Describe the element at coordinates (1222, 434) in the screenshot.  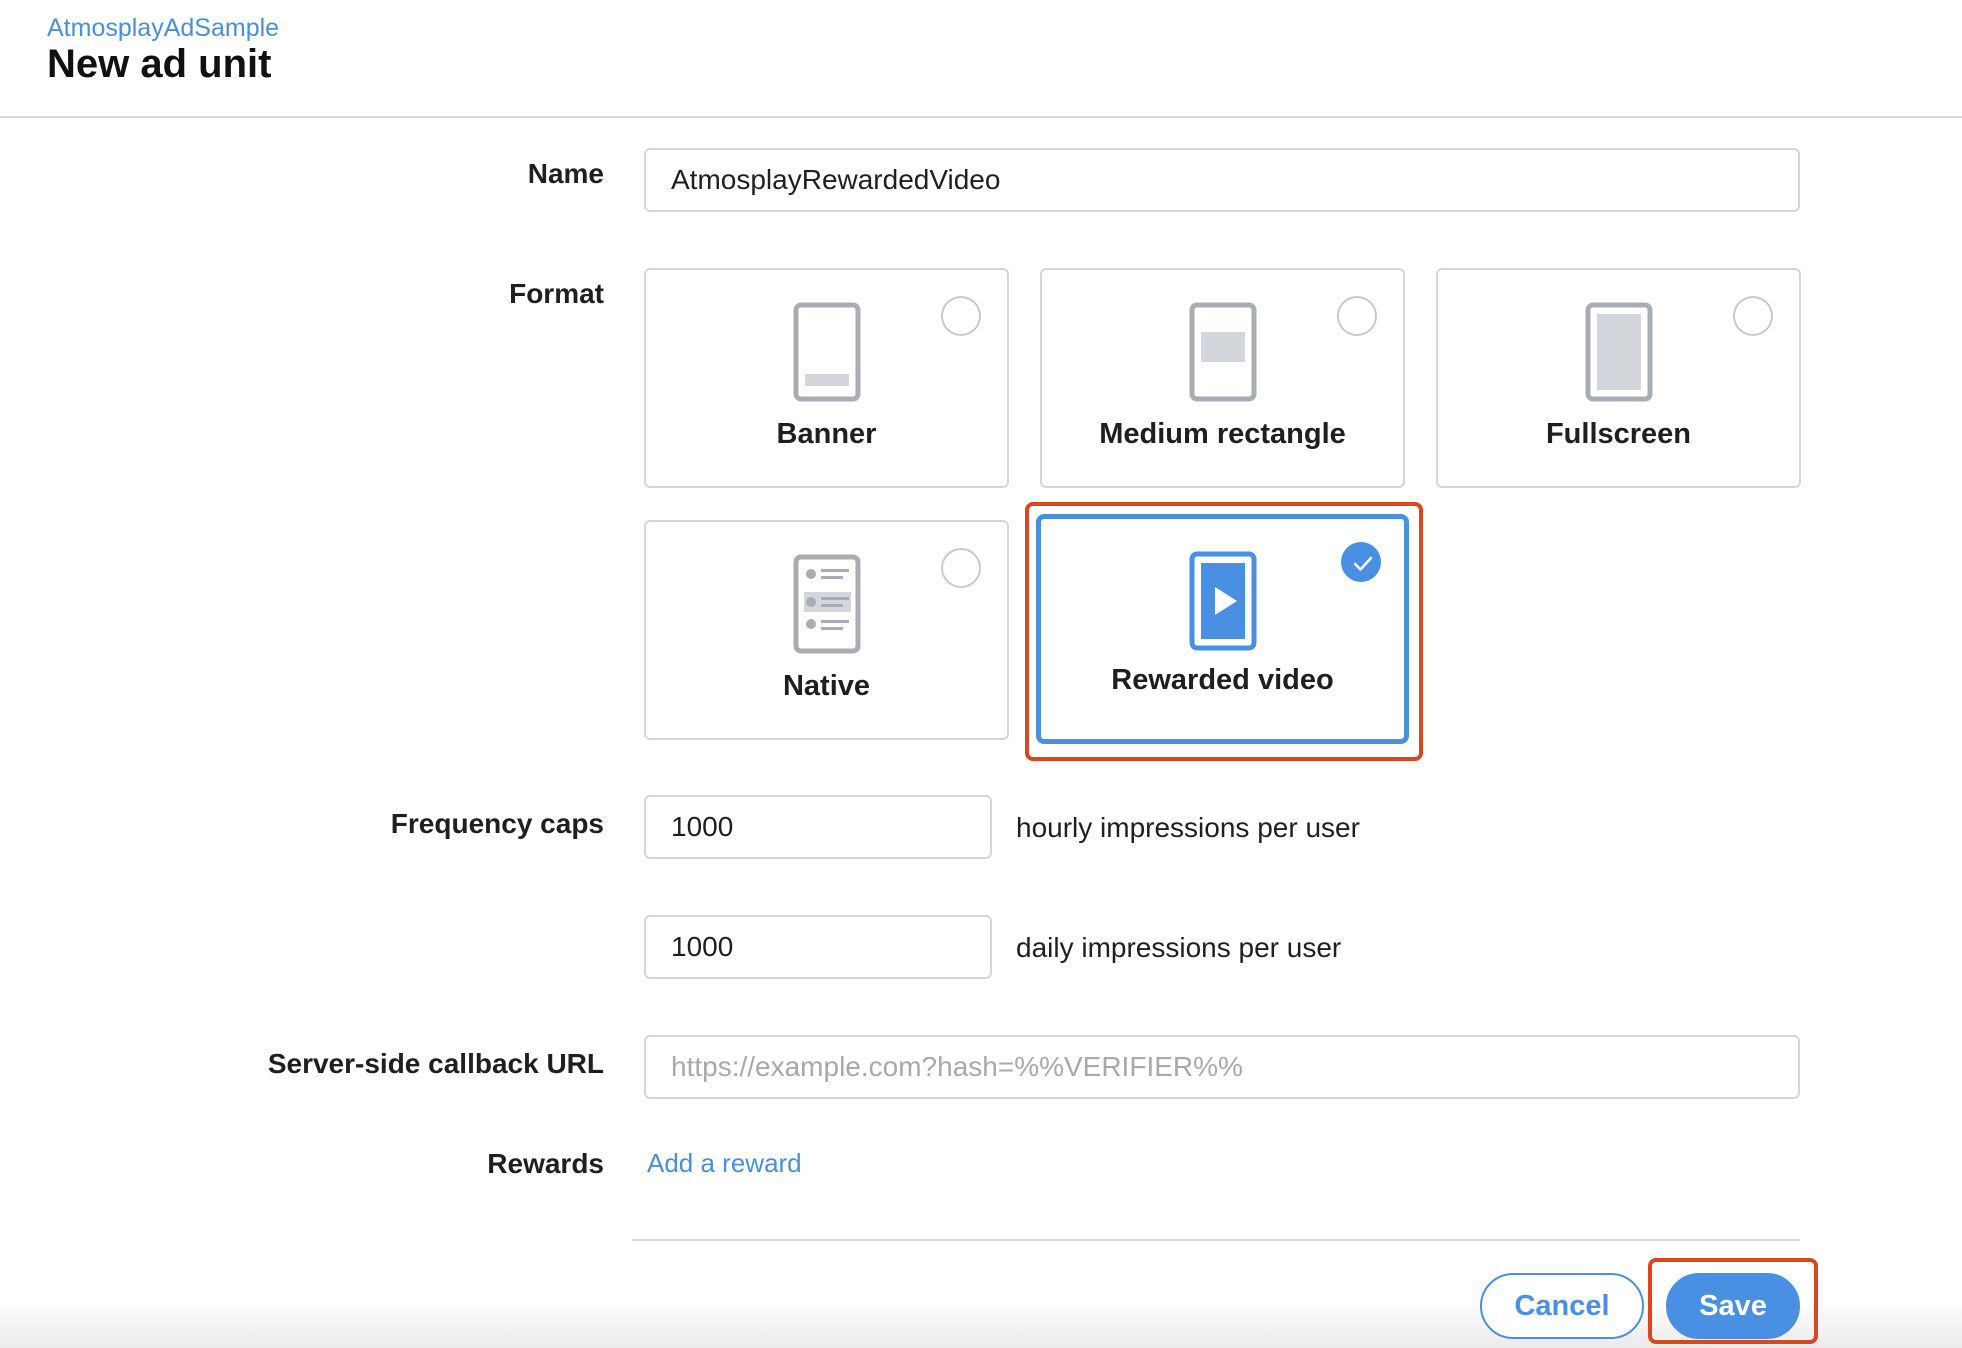
I see `format-label-medium-rectangle: Medium rectangle` at that location.